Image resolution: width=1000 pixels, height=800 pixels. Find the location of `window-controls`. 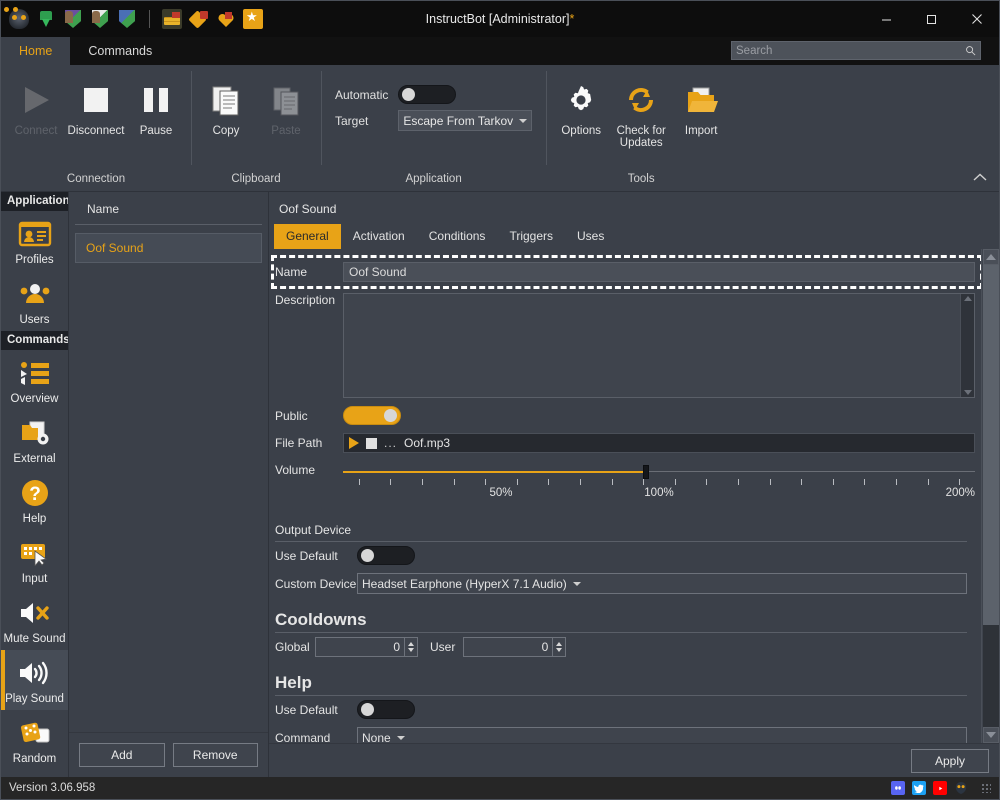

window-controls is located at coordinates (931, 19).